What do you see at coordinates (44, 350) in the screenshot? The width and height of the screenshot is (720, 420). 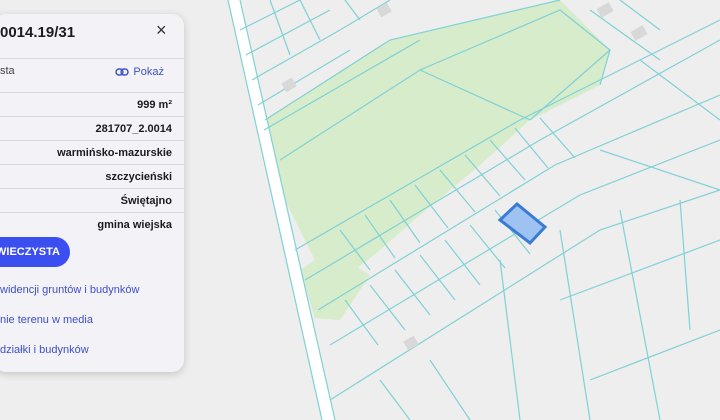 I see `parcel-buildings-link: działki i budynków` at bounding box center [44, 350].